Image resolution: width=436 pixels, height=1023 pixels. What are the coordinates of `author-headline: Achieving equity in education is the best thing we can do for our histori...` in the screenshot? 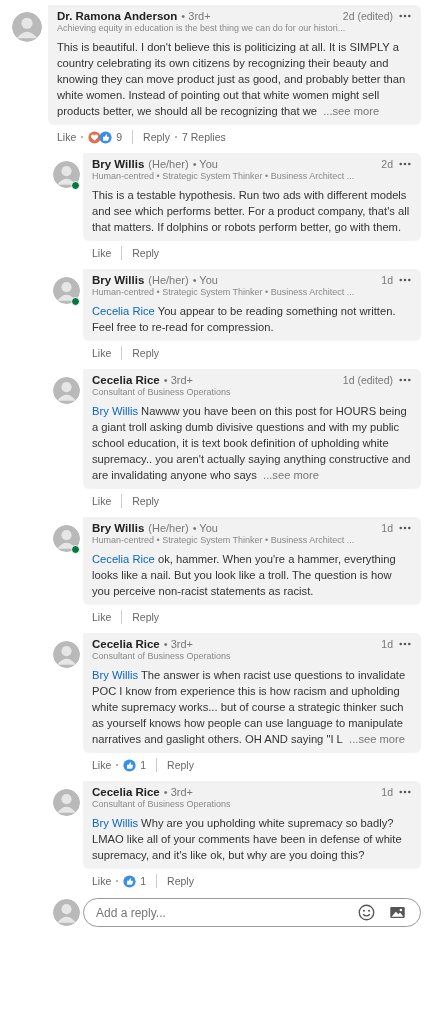 It's located at (202, 28).